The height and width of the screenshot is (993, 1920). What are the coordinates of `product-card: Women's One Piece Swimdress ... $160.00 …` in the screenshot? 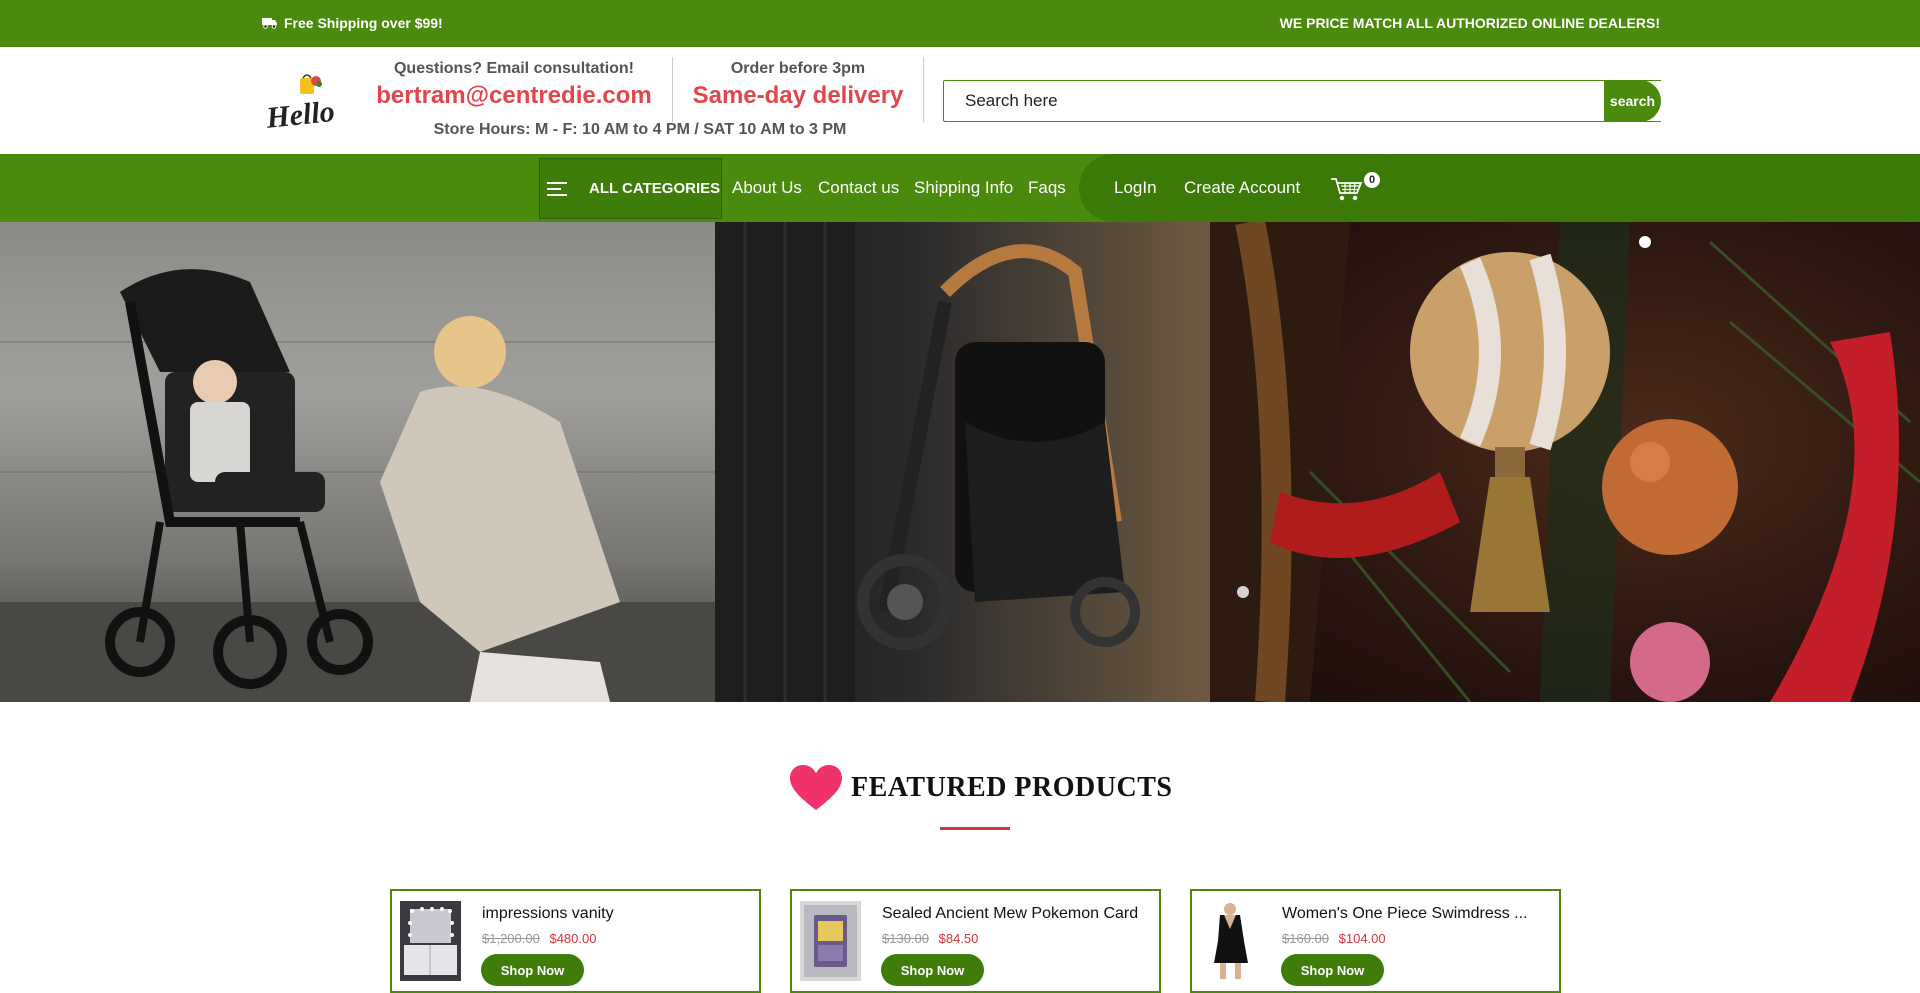 It's located at (1375, 941).